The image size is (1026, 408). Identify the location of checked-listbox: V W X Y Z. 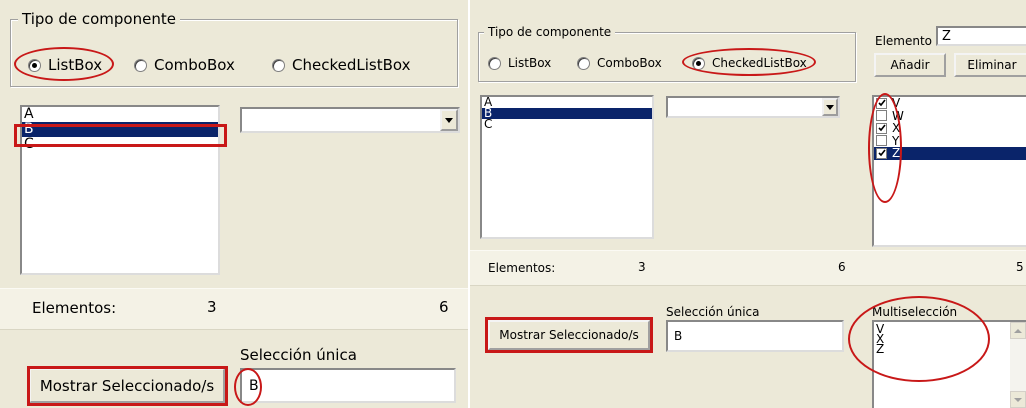
(949, 171).